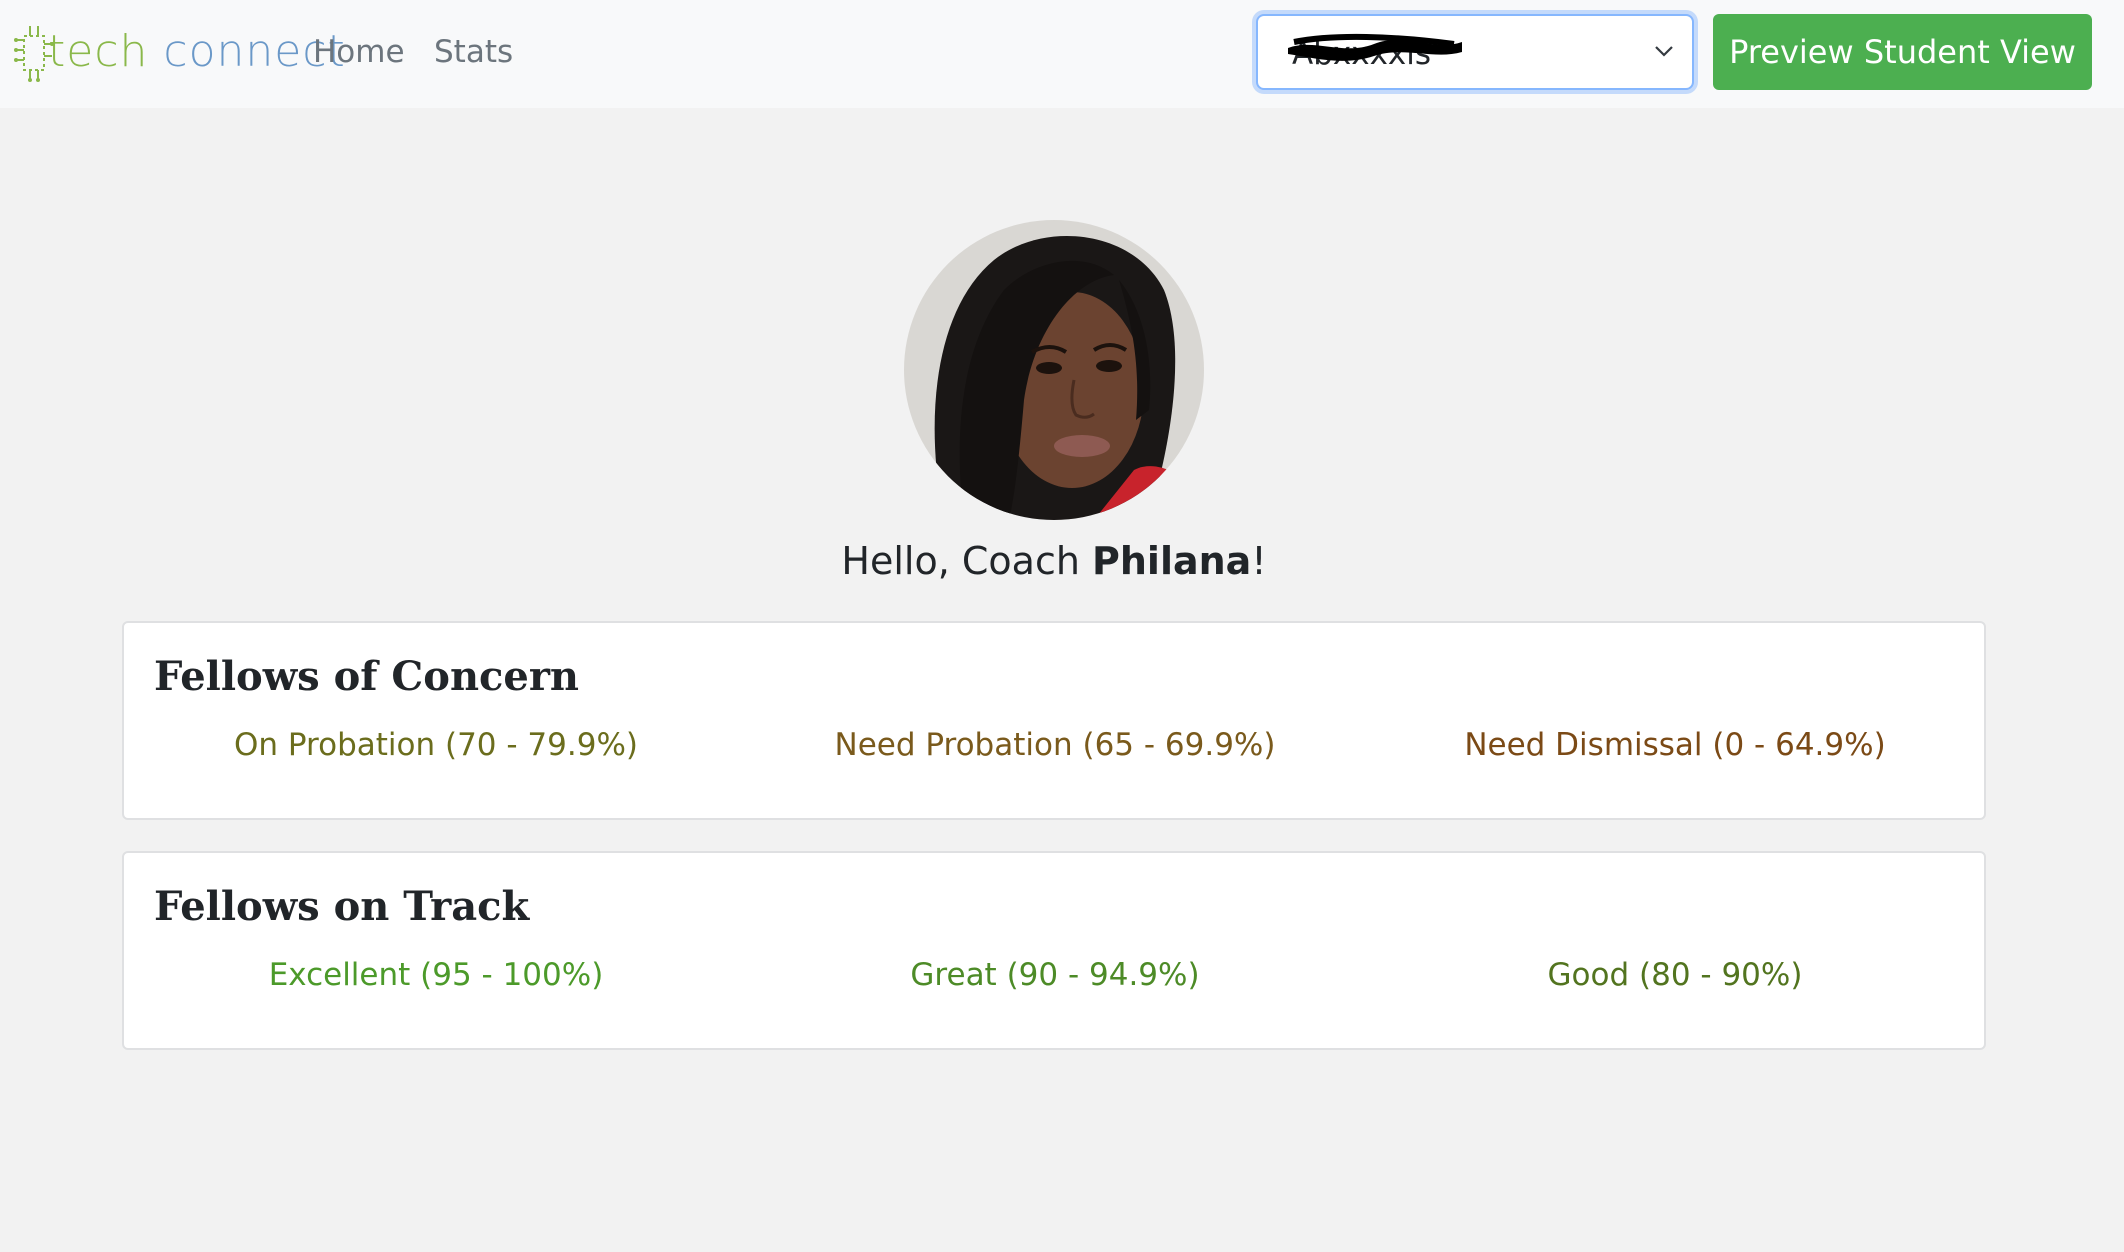 The height and width of the screenshot is (1252, 2124). What do you see at coordinates (1172, 561) in the screenshot?
I see `coach-name: Philana` at bounding box center [1172, 561].